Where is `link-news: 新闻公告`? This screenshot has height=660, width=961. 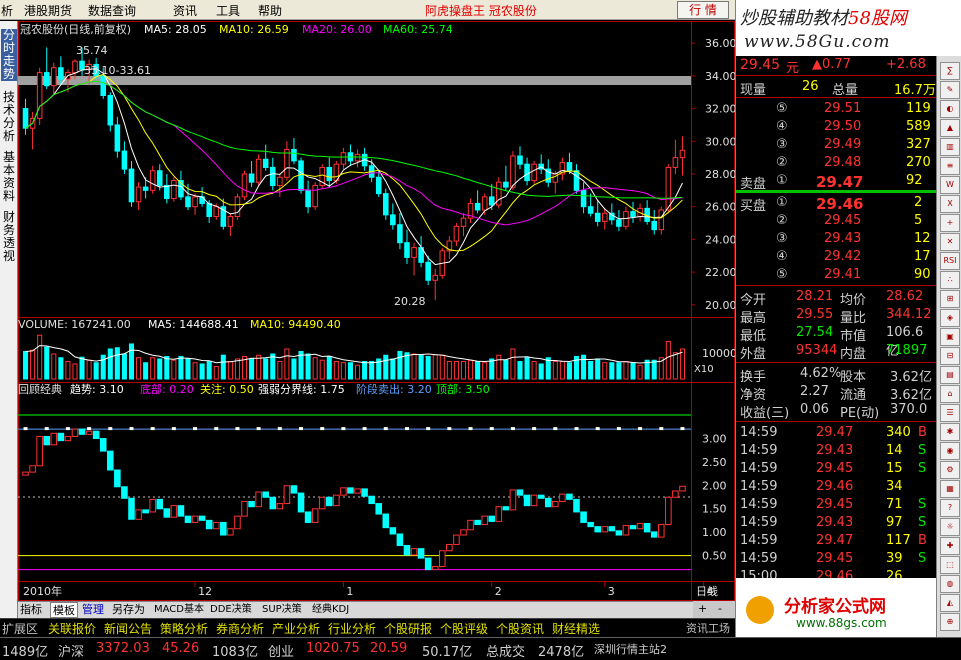 link-news: 新闻公告 is located at coordinates (128, 628).